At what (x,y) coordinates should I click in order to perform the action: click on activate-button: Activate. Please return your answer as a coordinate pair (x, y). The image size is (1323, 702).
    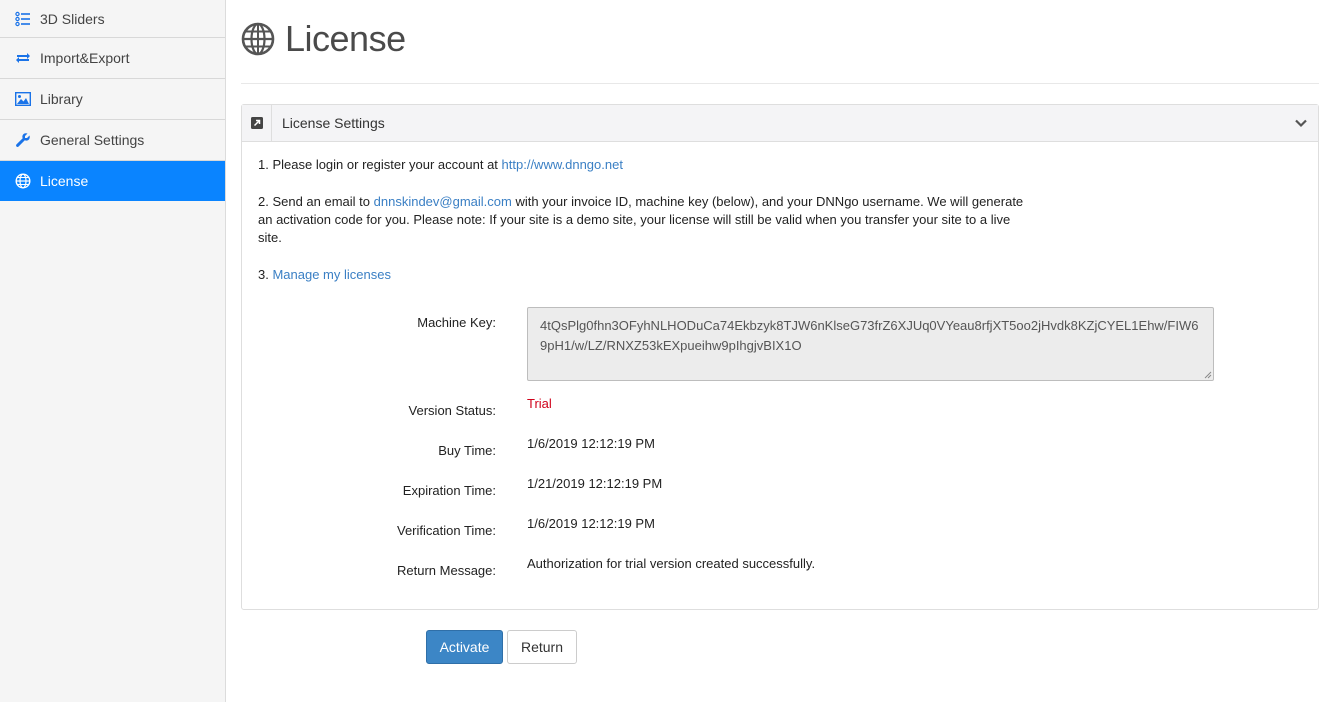
    Looking at the image, I should click on (464, 647).